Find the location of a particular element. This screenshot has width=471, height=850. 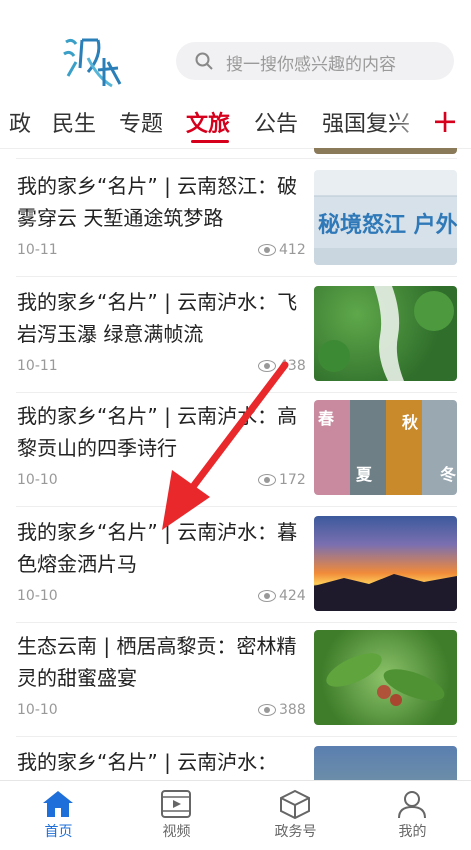

tab-special: 专题 is located at coordinates (141, 122).